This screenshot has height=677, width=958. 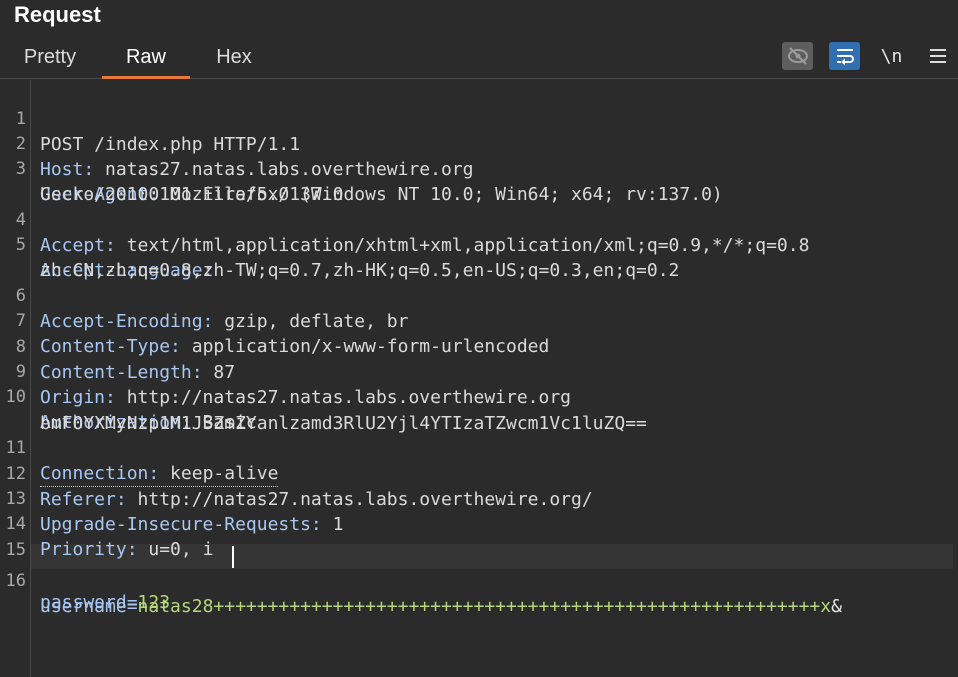 What do you see at coordinates (233, 557) in the screenshot?
I see `text-caret` at bounding box center [233, 557].